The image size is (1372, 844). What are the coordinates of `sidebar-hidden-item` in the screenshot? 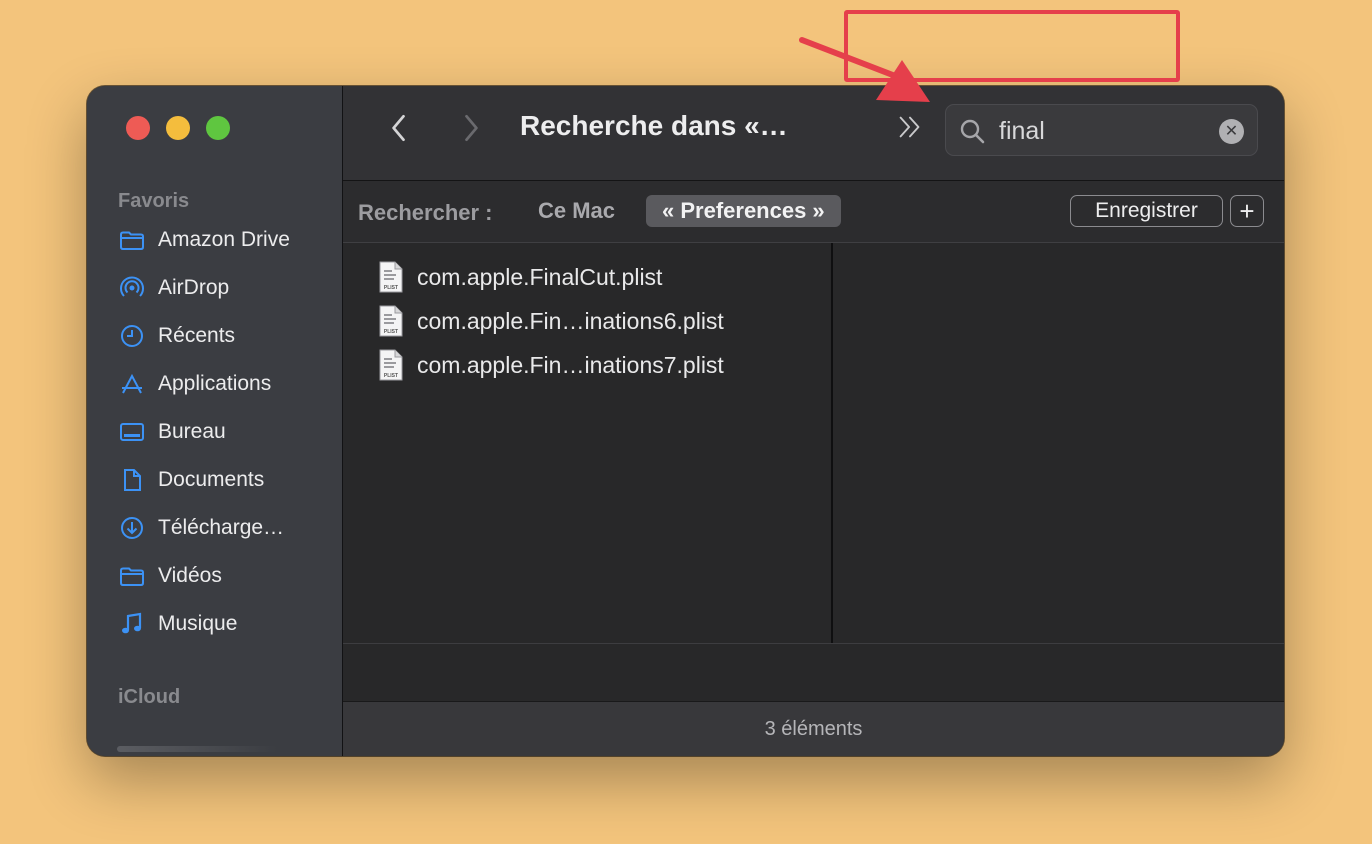 It's located at (197, 749).